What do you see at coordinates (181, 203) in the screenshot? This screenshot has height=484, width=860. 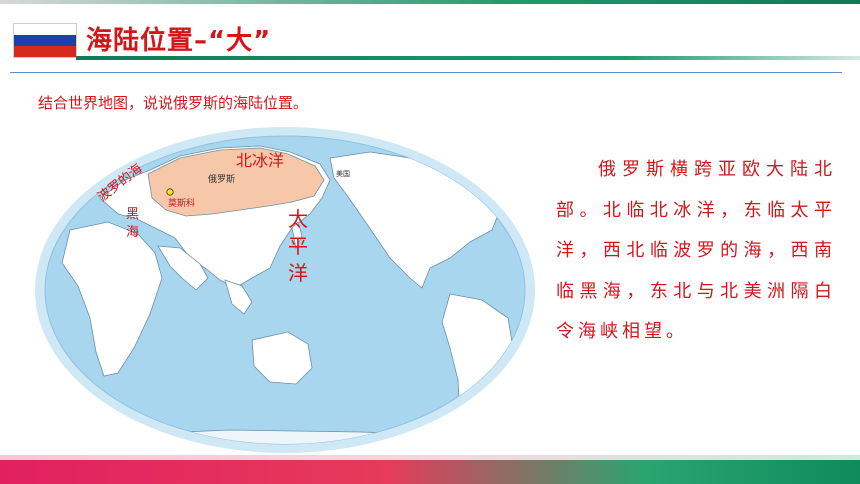 I see `moscow-label: 莫斯科` at bounding box center [181, 203].